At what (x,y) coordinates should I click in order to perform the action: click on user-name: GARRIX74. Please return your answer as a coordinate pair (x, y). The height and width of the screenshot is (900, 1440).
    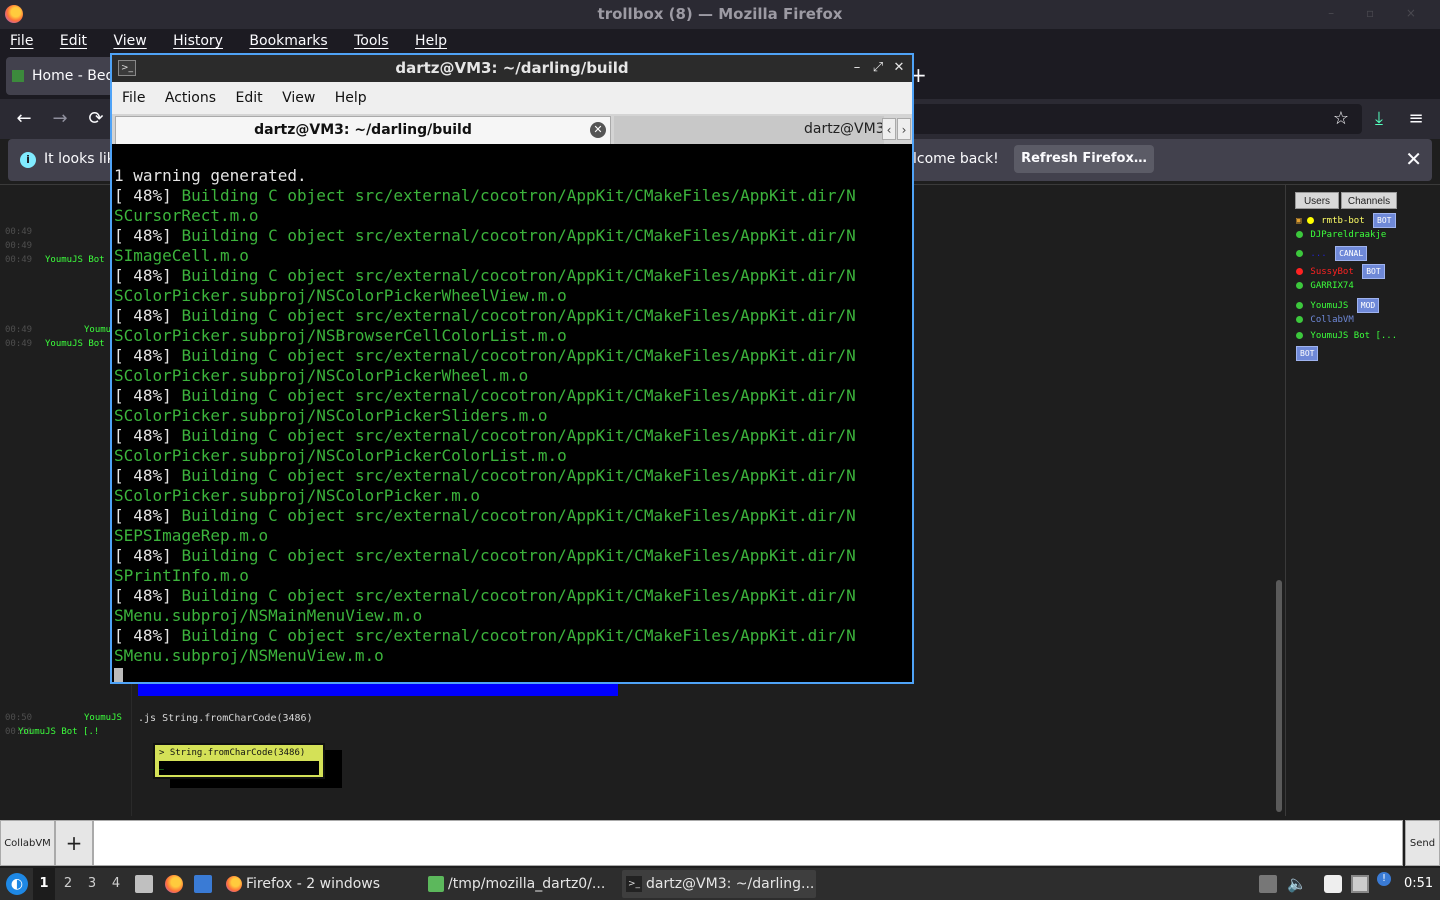
    Looking at the image, I should click on (1332, 286).